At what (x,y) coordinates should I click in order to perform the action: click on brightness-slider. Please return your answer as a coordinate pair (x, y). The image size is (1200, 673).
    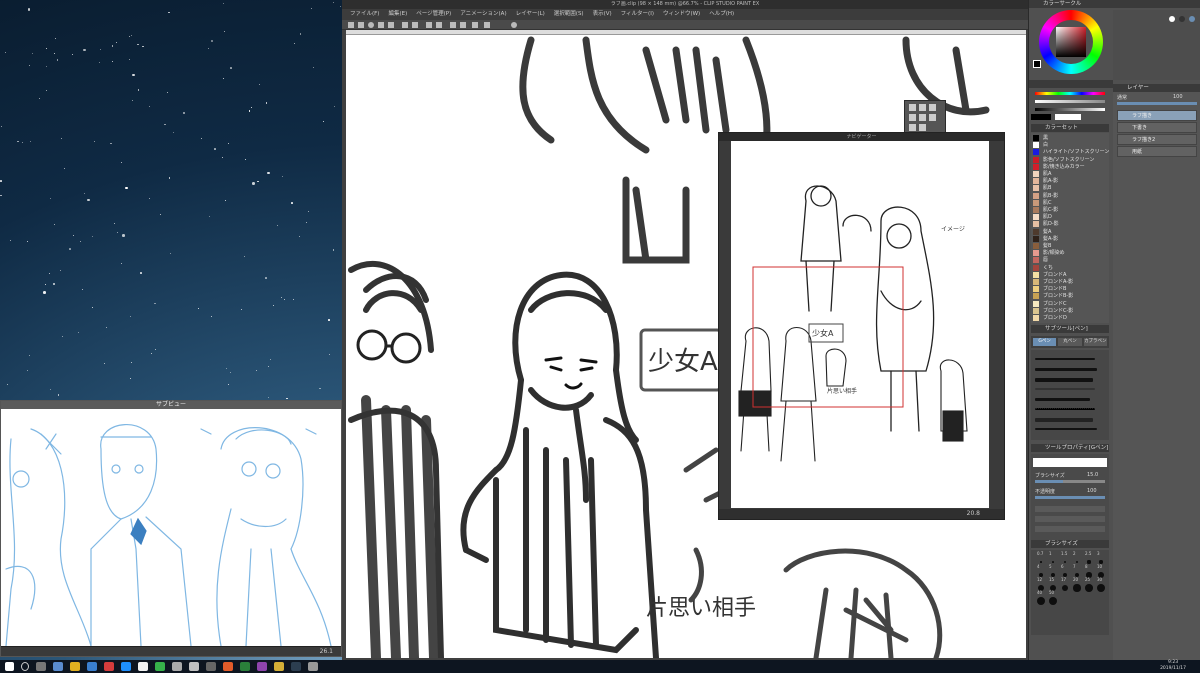
    Looking at the image, I should click on (1070, 109).